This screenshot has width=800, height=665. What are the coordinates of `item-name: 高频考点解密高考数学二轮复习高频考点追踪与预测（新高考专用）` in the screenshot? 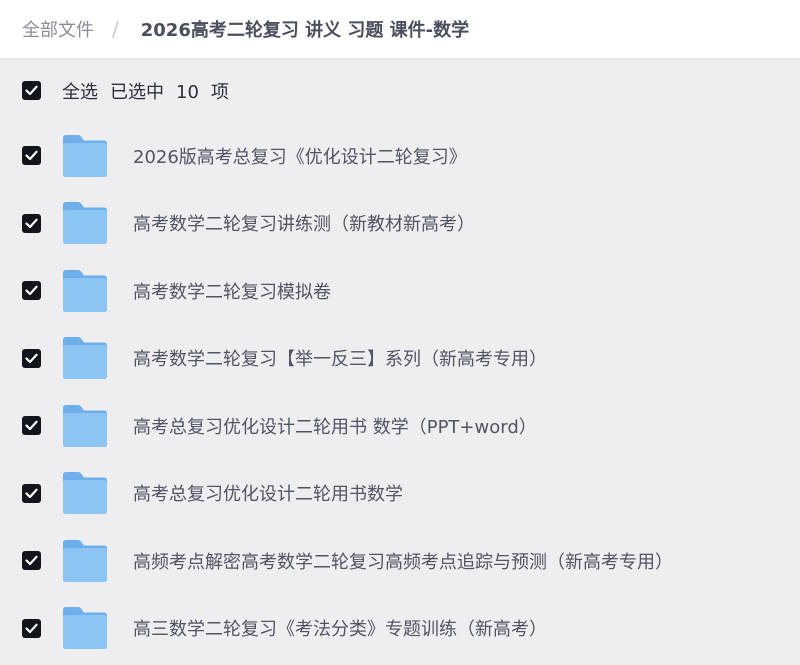 It's located at (403, 561).